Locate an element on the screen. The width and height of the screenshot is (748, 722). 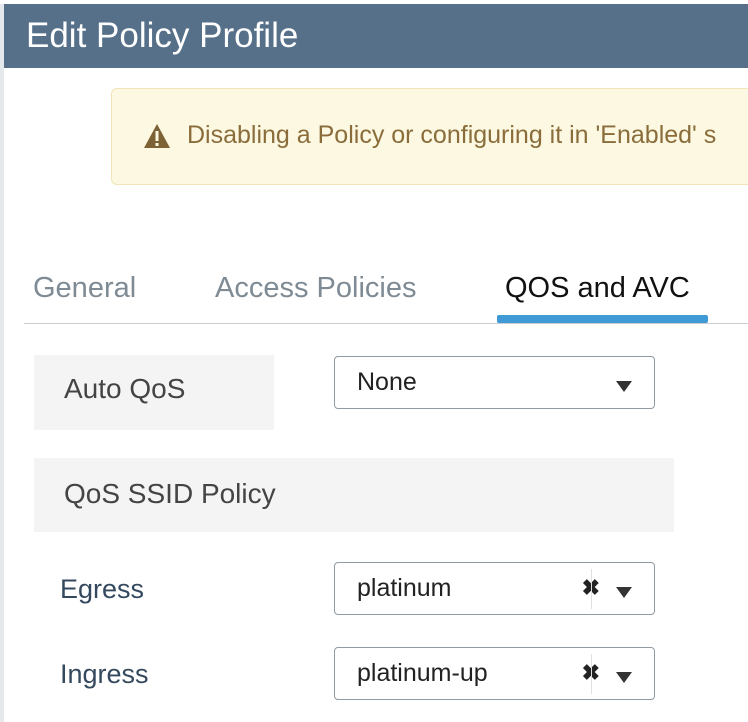
auto-qos-select: None is located at coordinates (494, 382).